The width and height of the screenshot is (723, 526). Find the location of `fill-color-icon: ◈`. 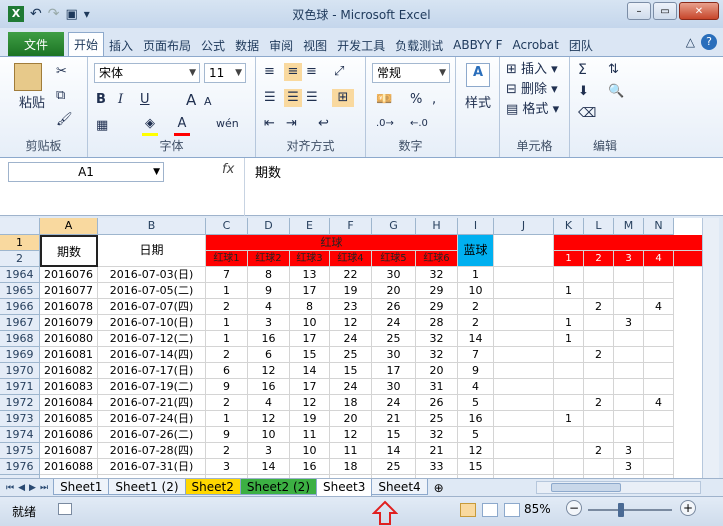

fill-color-icon: ◈ is located at coordinates (150, 125).